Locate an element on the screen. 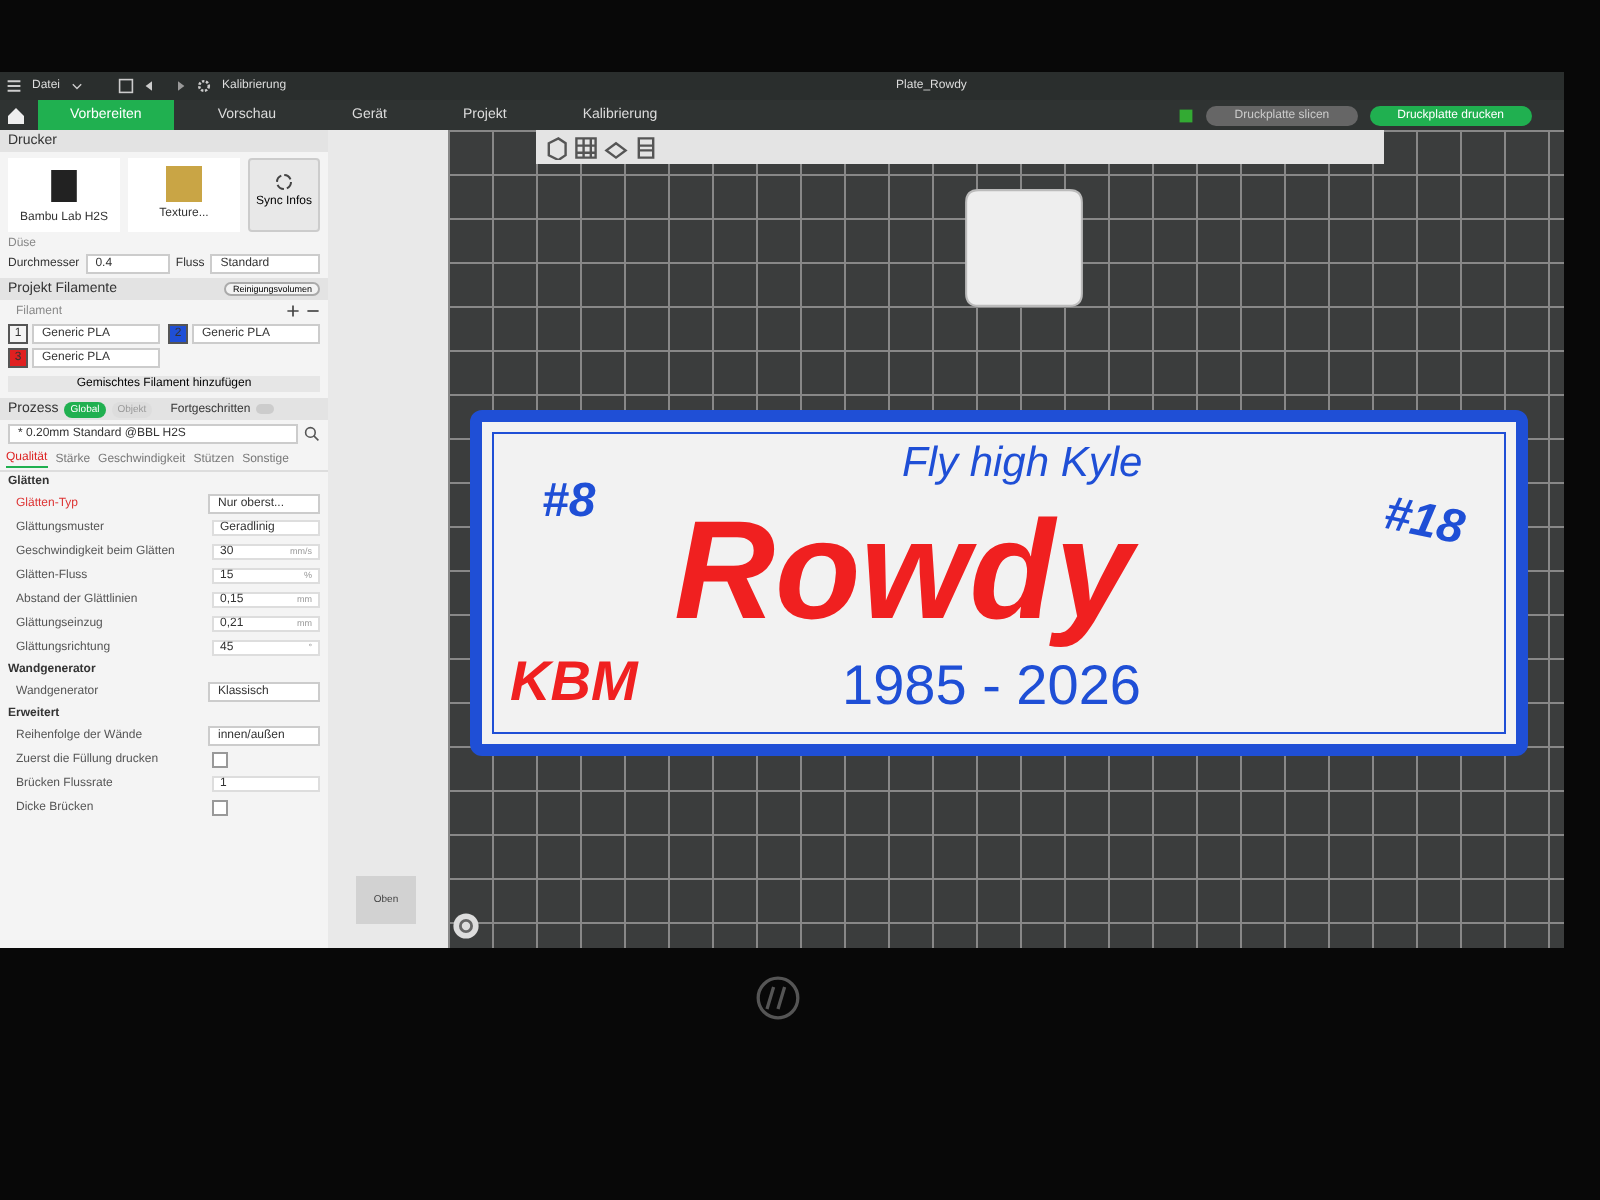 This screenshot has width=1600, height=1200. search-icon is located at coordinates (312, 434).